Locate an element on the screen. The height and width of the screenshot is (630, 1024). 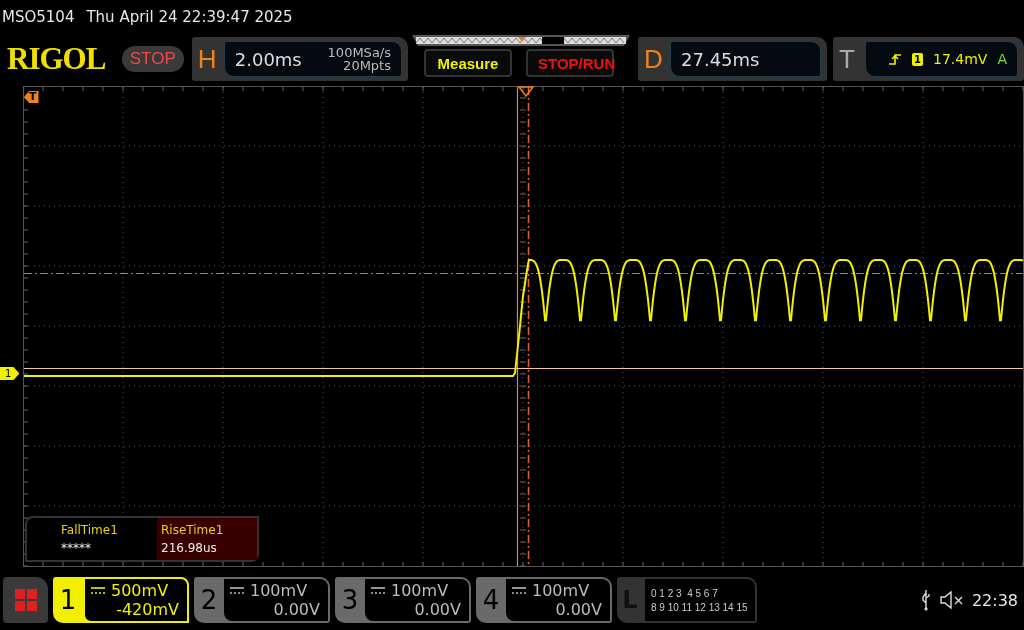
delay-label: D is located at coordinates (654, 59).